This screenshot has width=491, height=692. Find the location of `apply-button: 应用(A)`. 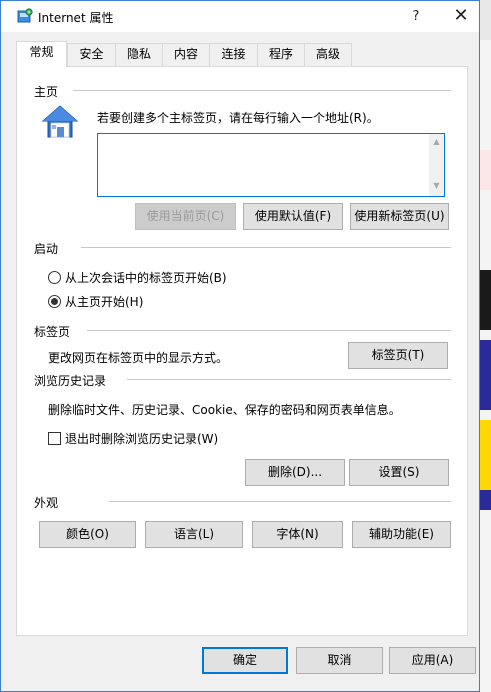

apply-button: 应用(A) is located at coordinates (432, 660).